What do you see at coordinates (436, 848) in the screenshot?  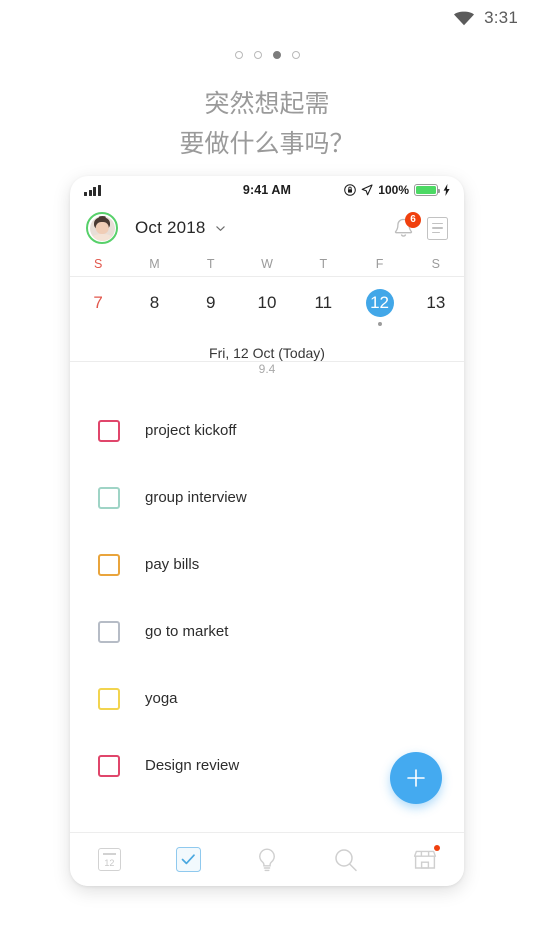 I see `store-badge-dot` at bounding box center [436, 848].